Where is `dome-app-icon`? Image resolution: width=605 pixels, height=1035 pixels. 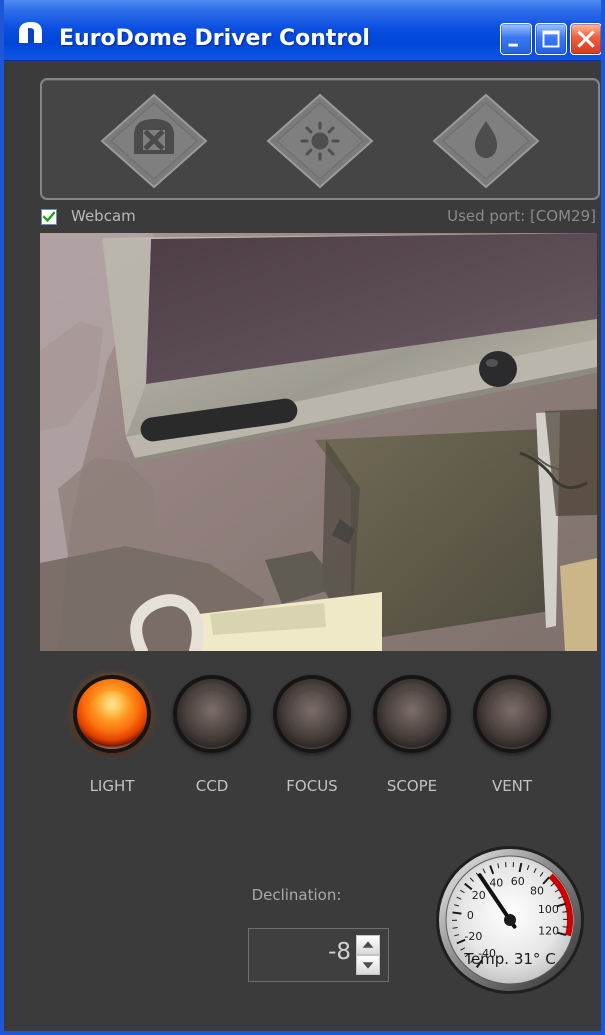 dome-app-icon is located at coordinates (30, 32).